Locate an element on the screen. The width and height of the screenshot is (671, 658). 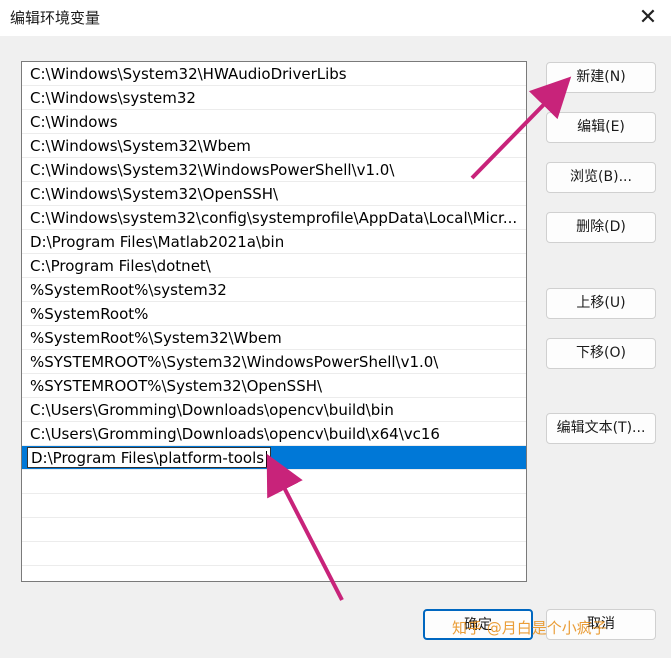
title-bar: 编辑环境变量 ✕ is located at coordinates (335, 18).